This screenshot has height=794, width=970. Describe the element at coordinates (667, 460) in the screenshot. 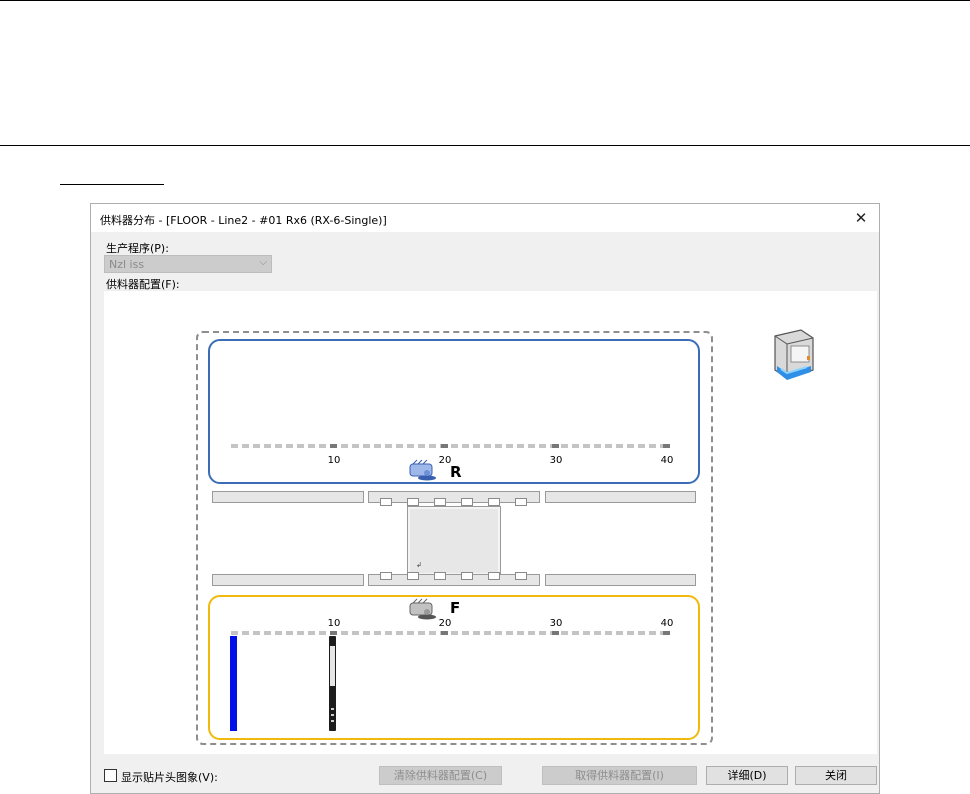

I see `rear-slot-number: 40` at that location.